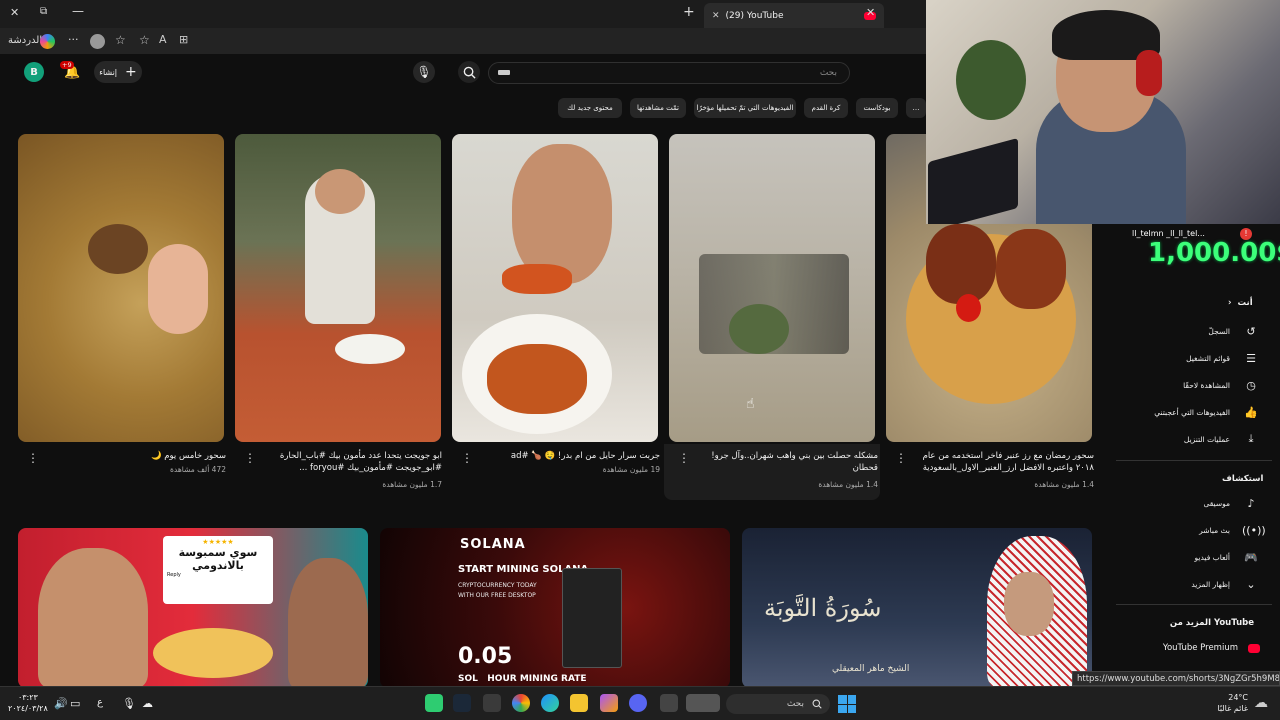 Image resolution: width=1280 pixels, height=720 pixels. I want to click on sidebar-item-label: الفيديوهات التي أعجبتني, so click(1192, 412).